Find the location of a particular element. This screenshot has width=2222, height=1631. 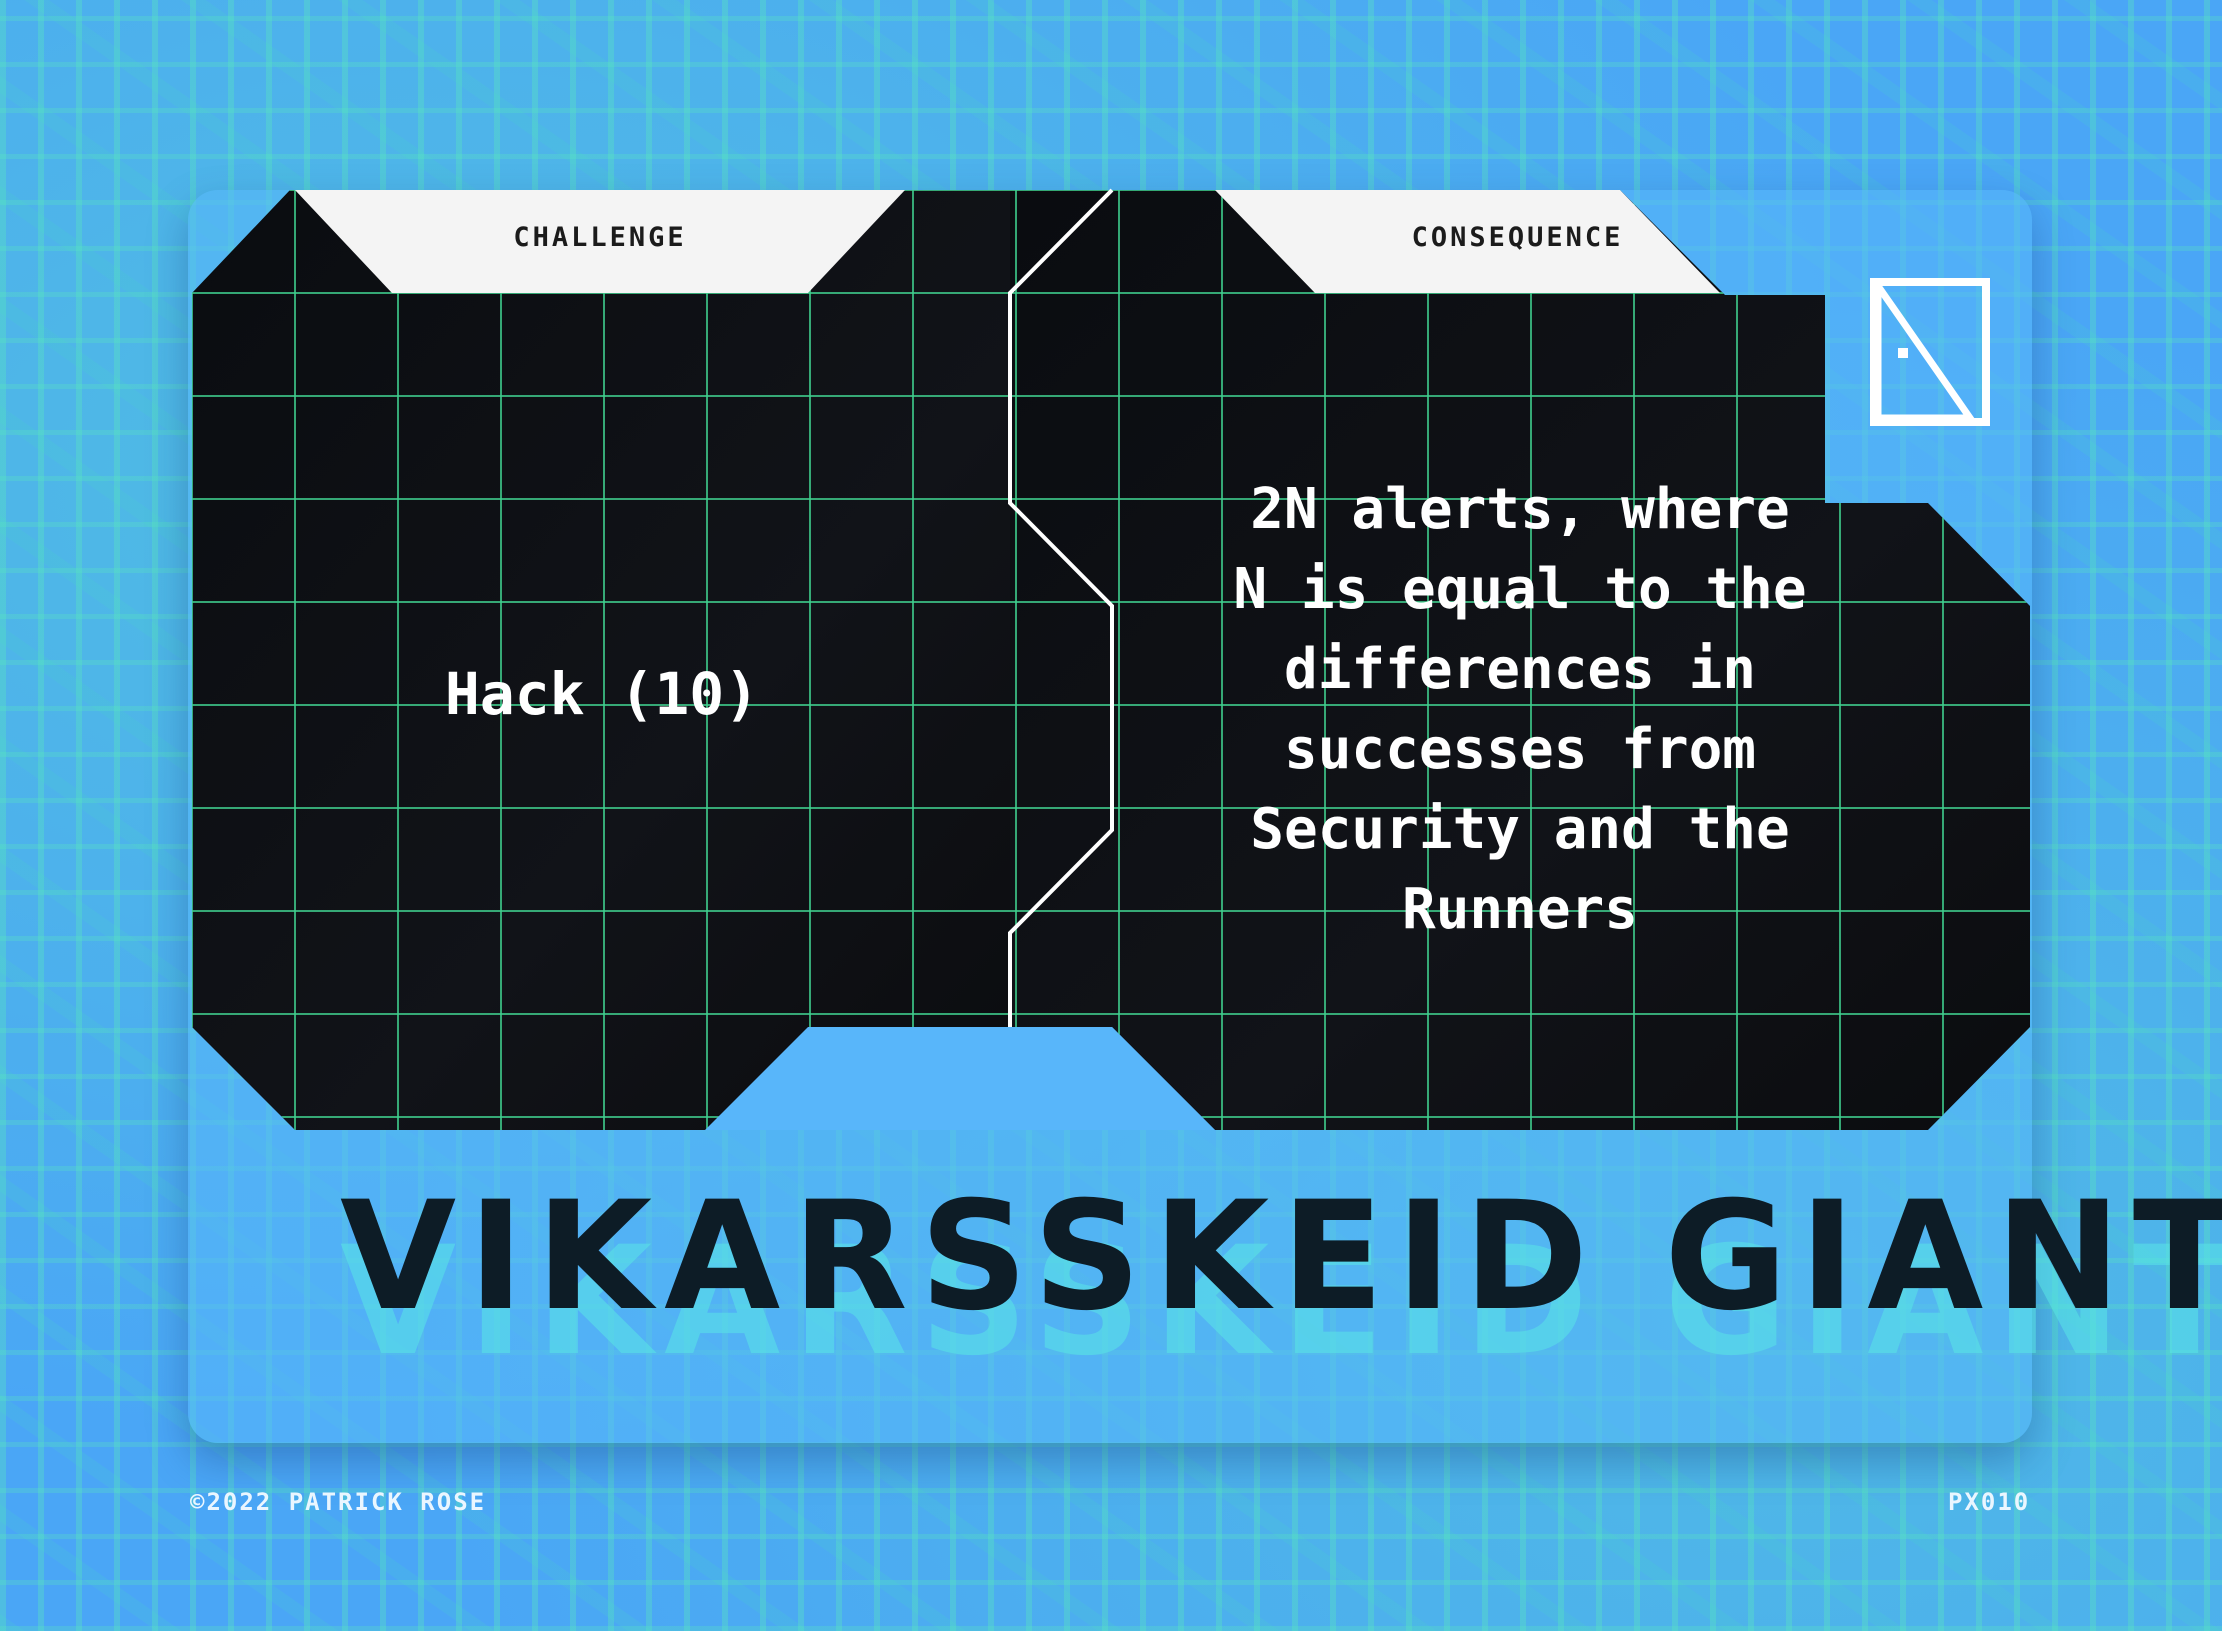

consequence-line: differences in is located at coordinates (1519, 669).